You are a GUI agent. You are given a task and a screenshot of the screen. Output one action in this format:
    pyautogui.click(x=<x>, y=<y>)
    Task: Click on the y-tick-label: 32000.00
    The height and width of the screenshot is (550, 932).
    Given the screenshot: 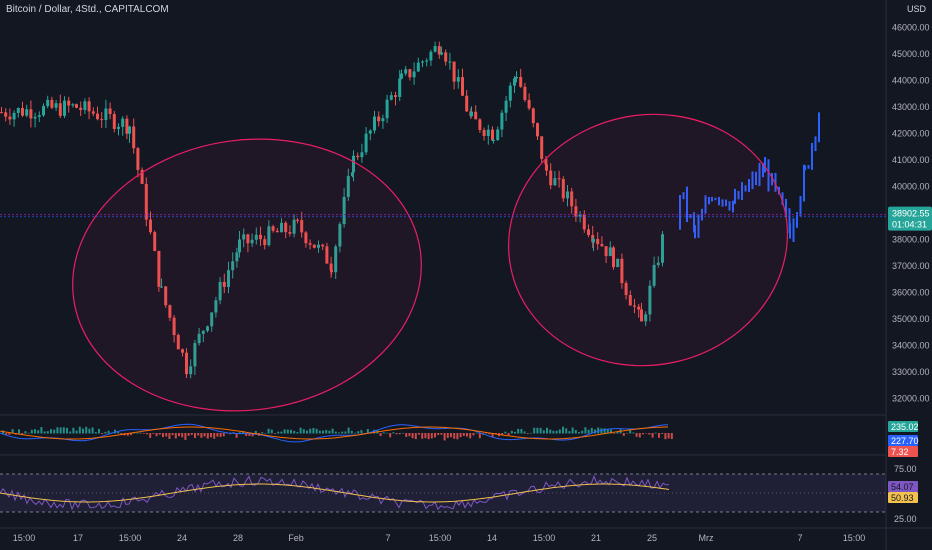 What is the action you would take?
    pyautogui.click(x=911, y=399)
    